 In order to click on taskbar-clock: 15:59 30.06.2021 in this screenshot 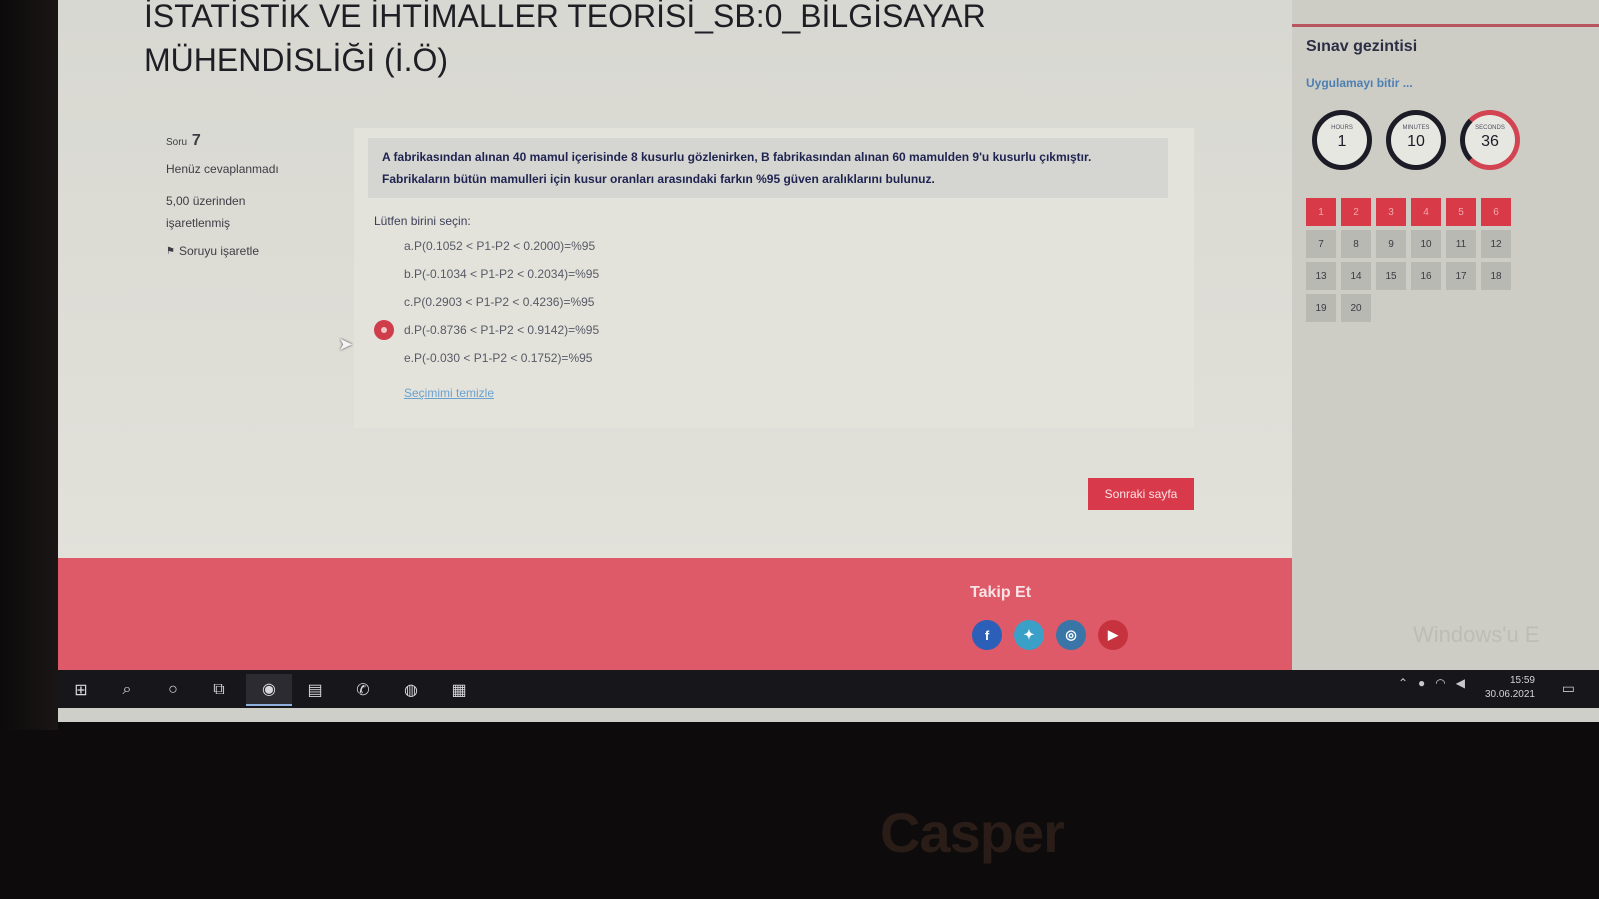, I will do `click(1510, 688)`.